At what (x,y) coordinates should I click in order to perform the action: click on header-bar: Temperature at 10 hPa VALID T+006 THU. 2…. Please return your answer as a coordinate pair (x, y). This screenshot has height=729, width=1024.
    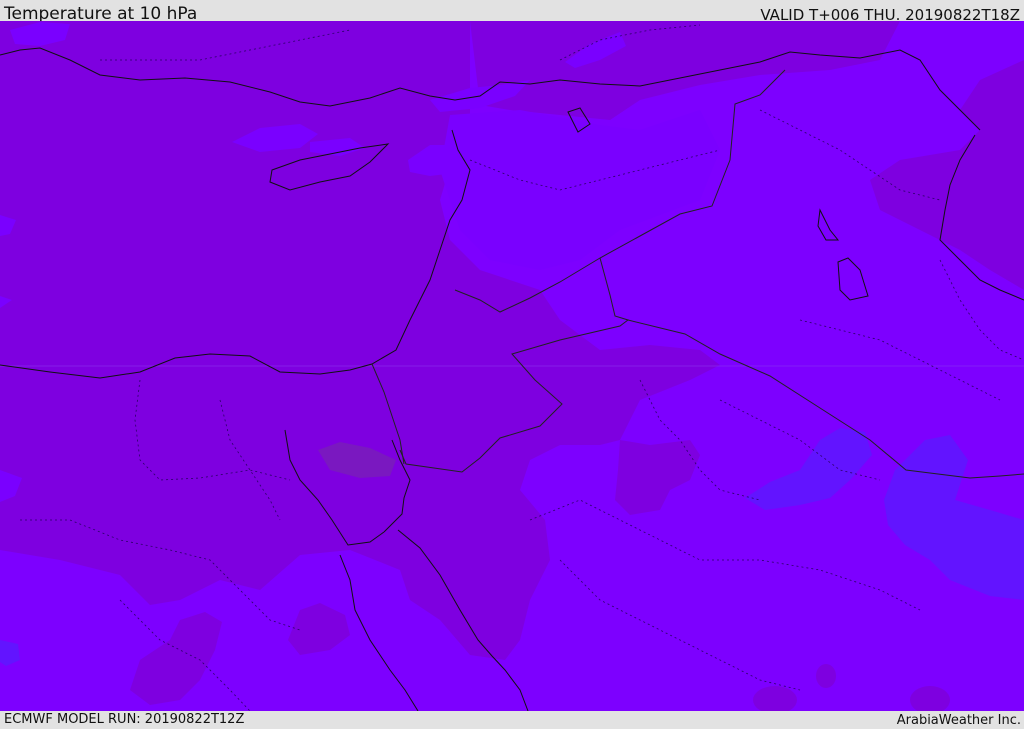
    Looking at the image, I should click on (512, 12).